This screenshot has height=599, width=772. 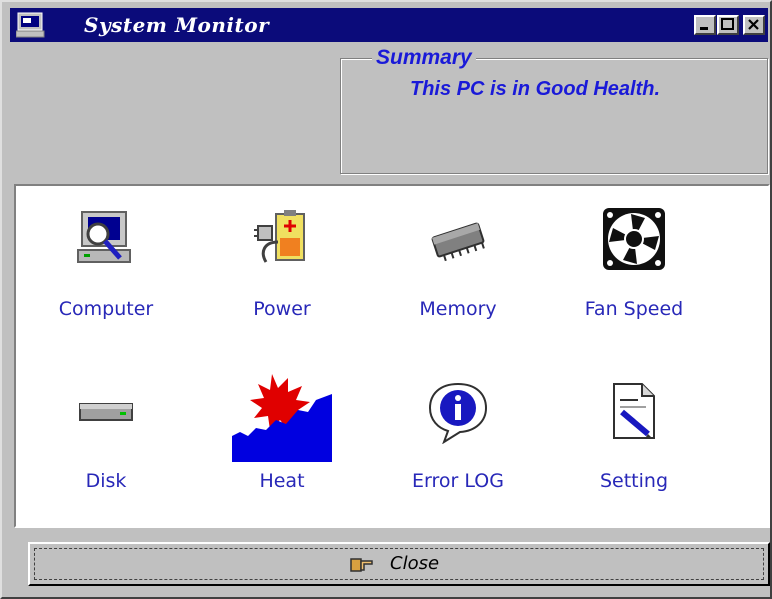 What do you see at coordinates (30, 25) in the screenshot?
I see `app-monitor-icon` at bounding box center [30, 25].